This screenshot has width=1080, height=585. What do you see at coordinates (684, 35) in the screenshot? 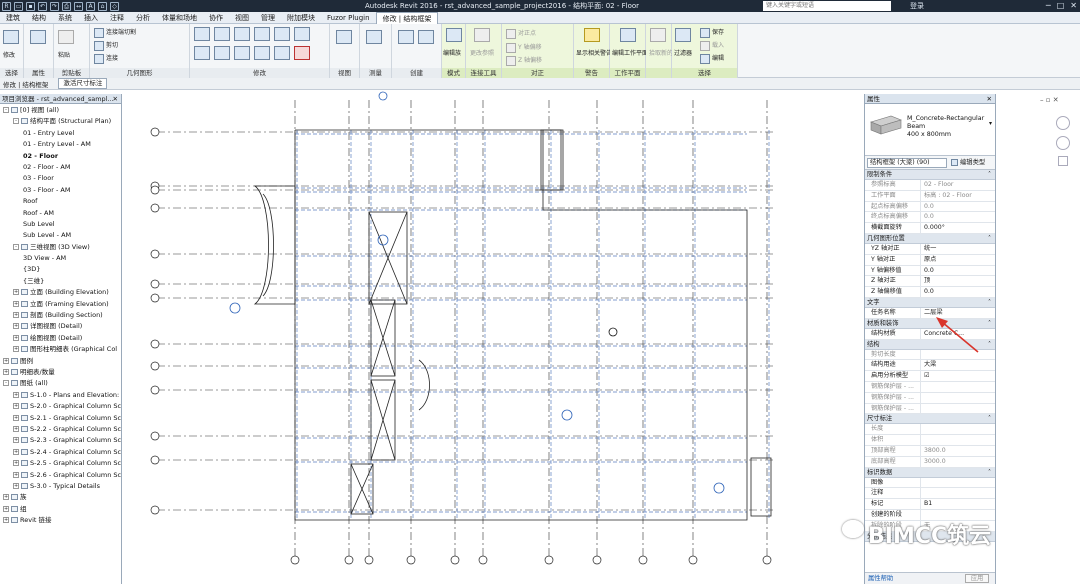
I see `filter-tool` at bounding box center [684, 35].